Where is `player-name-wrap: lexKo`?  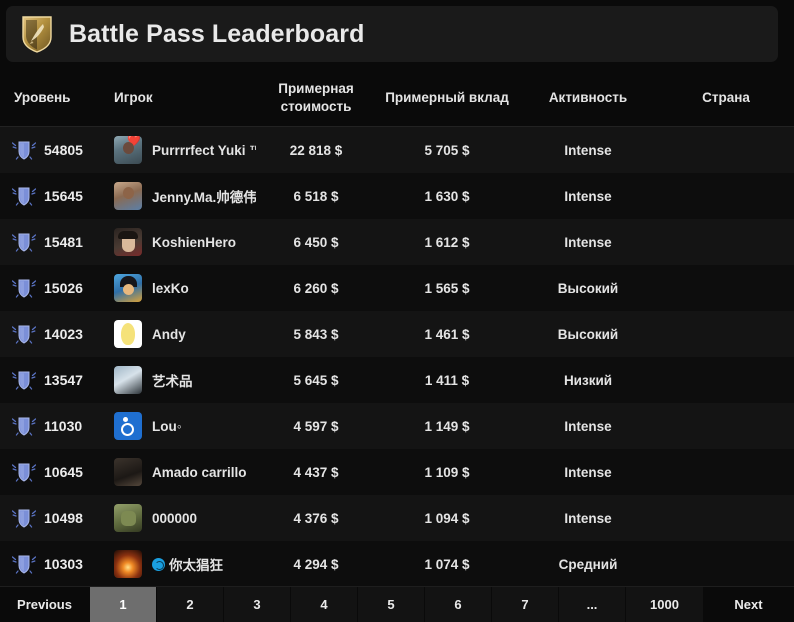 player-name-wrap: lexKo is located at coordinates (170, 288).